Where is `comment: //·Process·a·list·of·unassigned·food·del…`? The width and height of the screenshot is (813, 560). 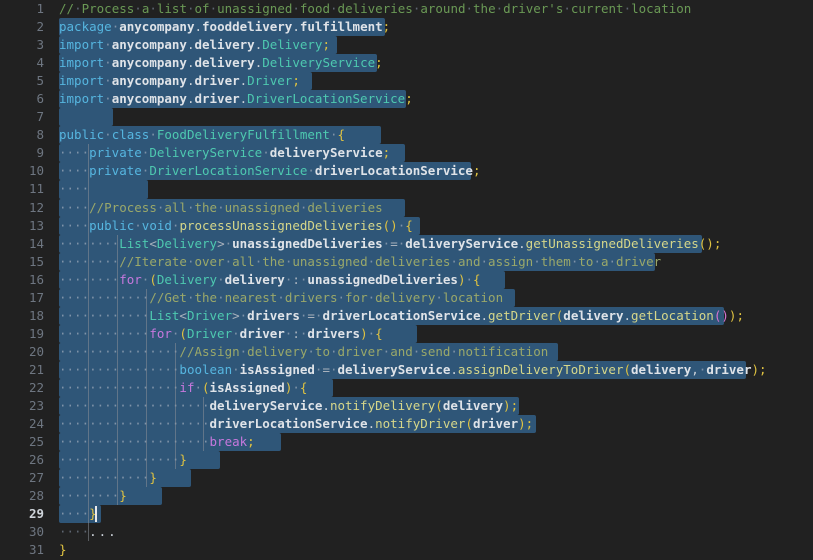
comment: //·Process·a·list·of·unassigned·food·del… is located at coordinates (375, 8).